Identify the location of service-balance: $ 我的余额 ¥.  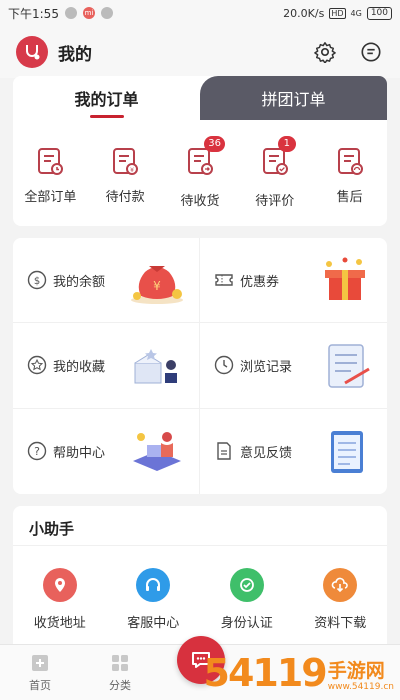
(106, 281).